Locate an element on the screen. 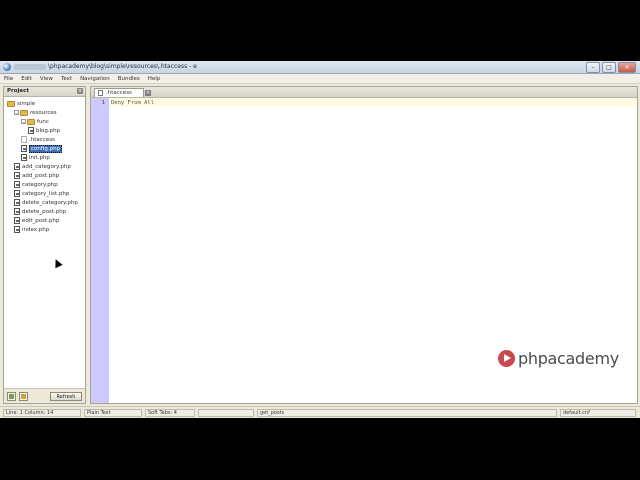 This screenshot has height=480, width=640. window-controls: – □ × is located at coordinates (611, 67).